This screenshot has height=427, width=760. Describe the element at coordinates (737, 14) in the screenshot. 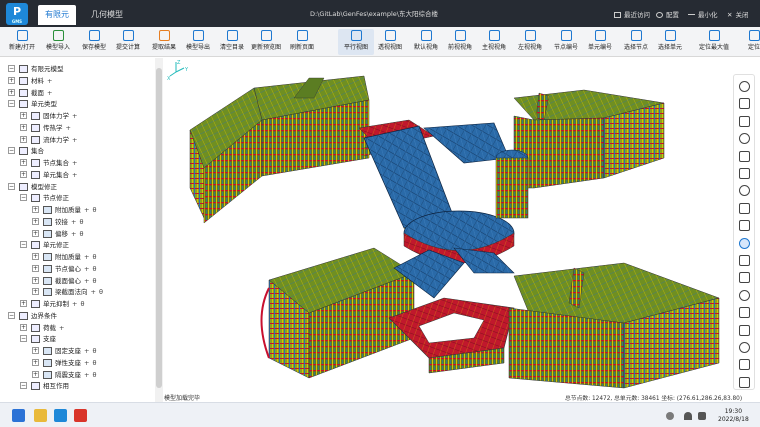

I see `close-button: ✕ 关闭` at that location.